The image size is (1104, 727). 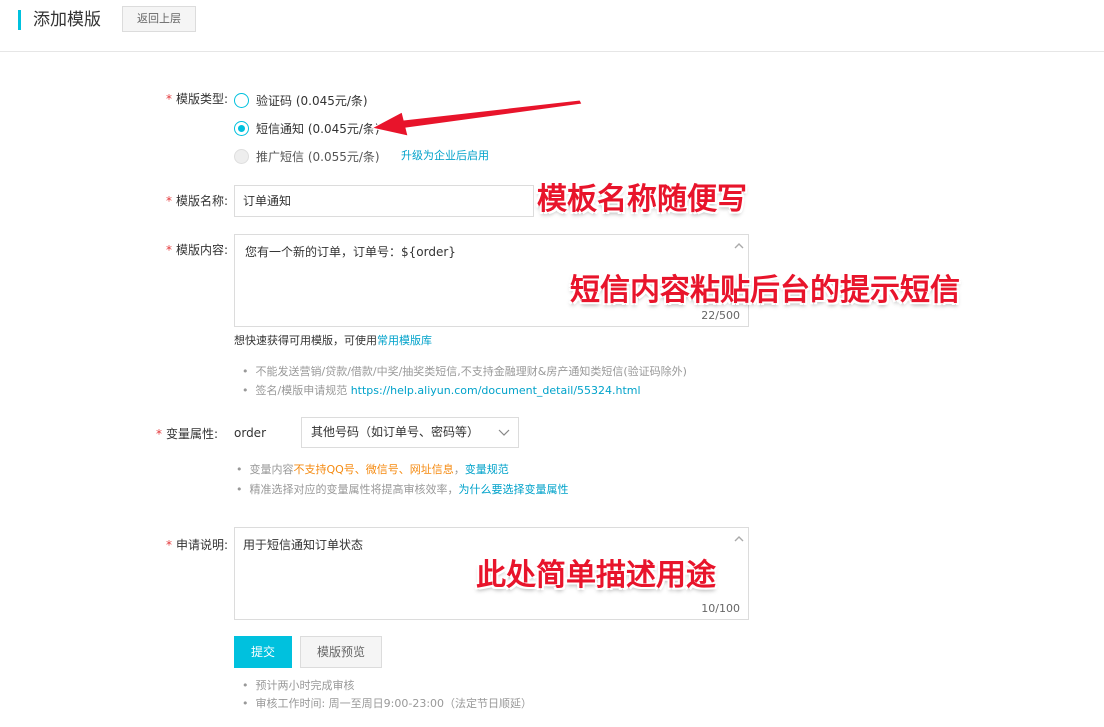 I want to click on title-accent-bar, so click(x=19, y=20).